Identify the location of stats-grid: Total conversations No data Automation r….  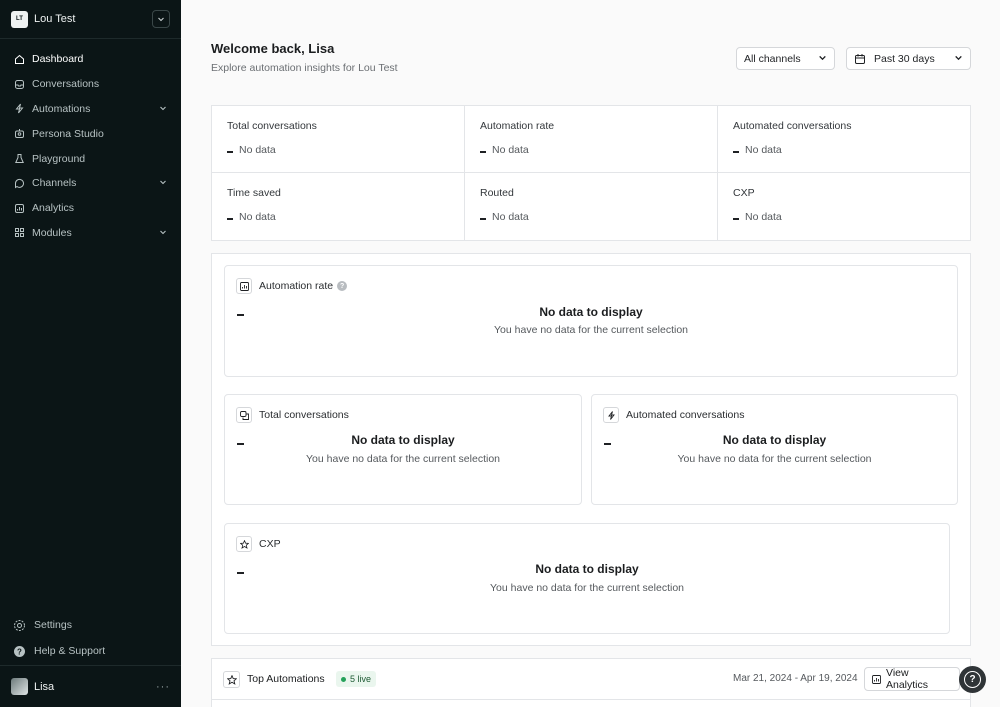
(591, 173).